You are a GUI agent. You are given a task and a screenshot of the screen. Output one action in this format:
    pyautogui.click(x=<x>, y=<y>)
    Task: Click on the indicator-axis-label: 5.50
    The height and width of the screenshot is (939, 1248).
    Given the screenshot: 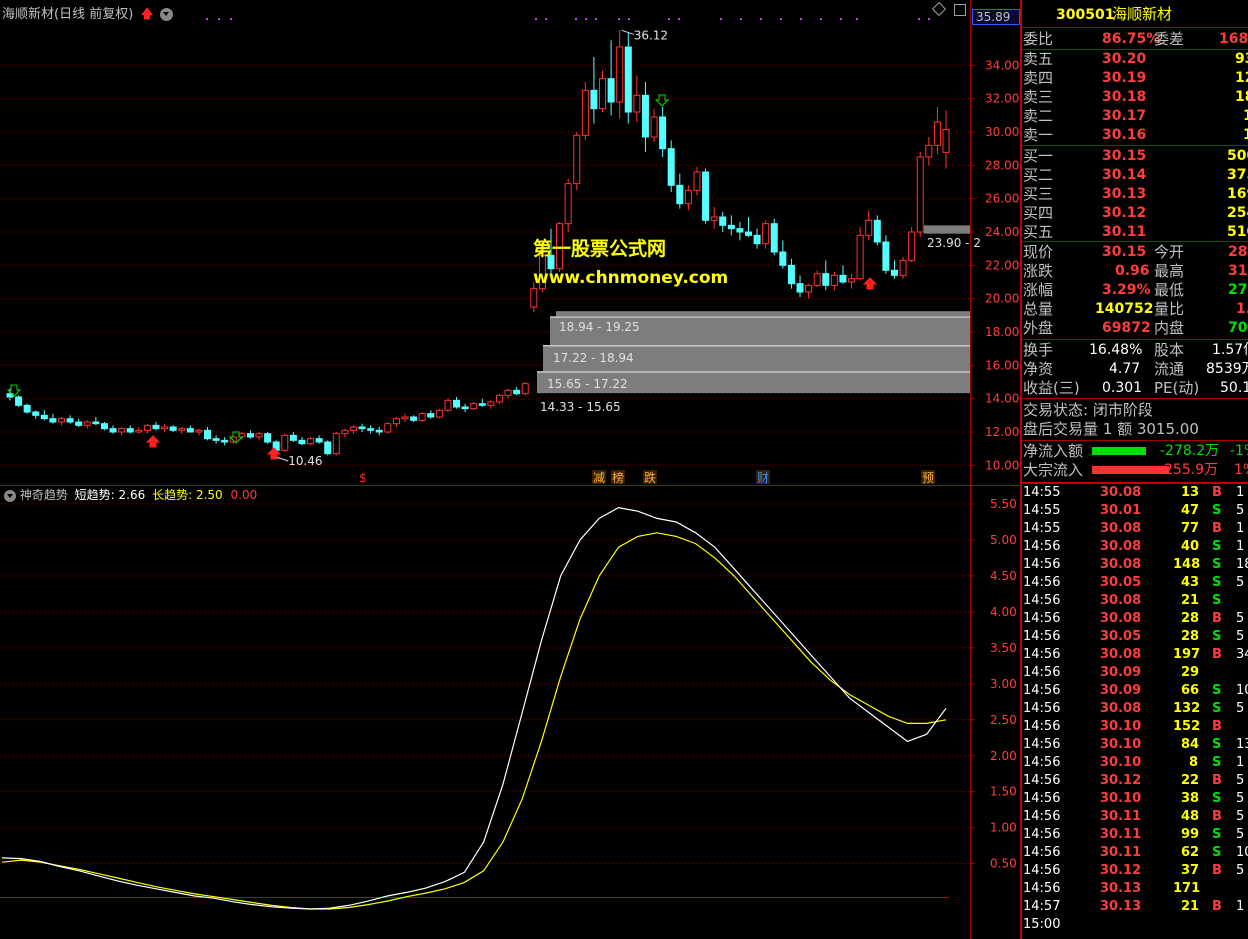 What is the action you would take?
    pyautogui.click(x=1003, y=504)
    